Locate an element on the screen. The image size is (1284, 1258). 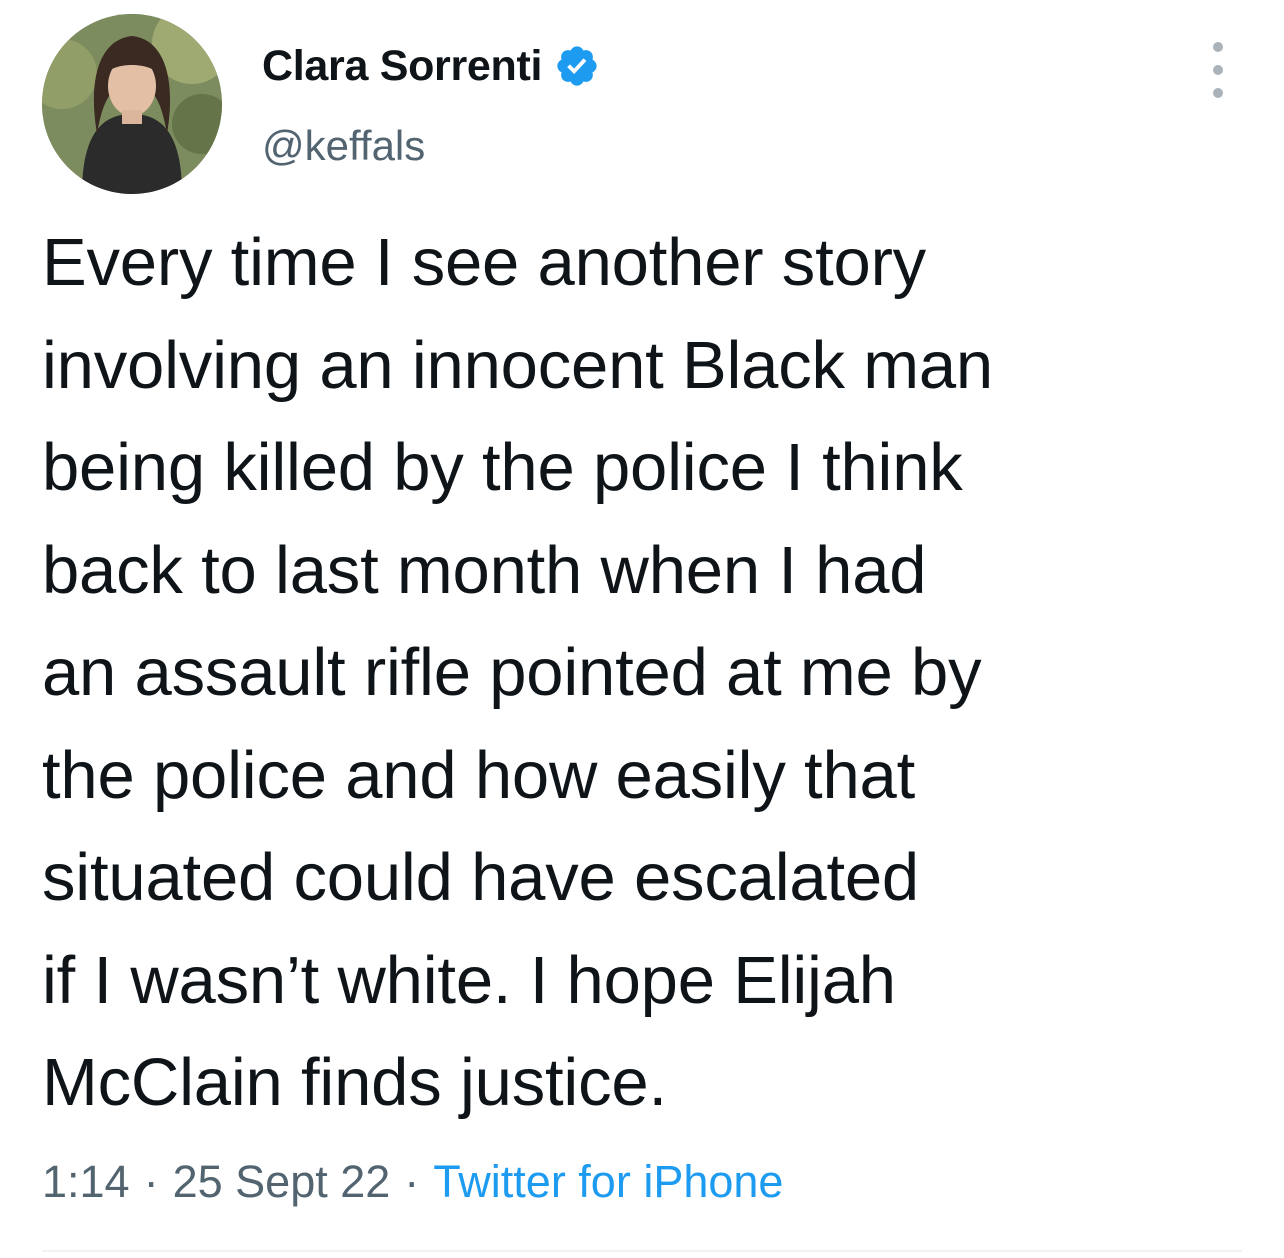
more-vertical-icon is located at coordinates (1218, 70).